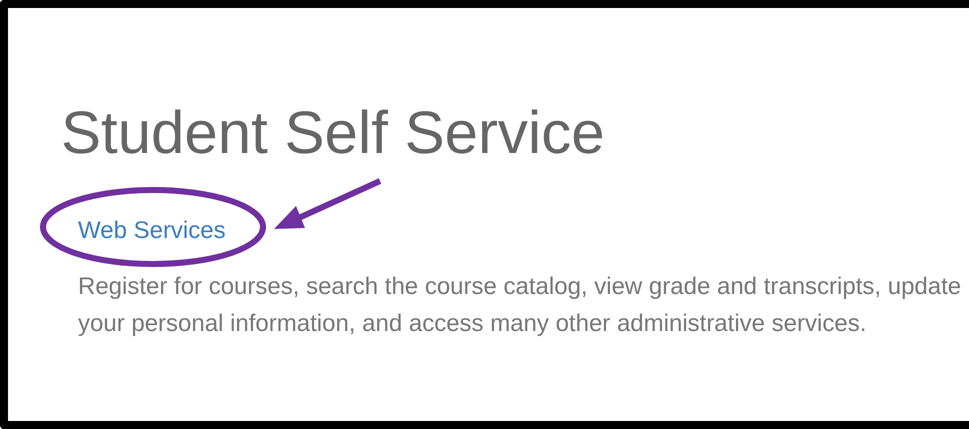 The width and height of the screenshot is (969, 429). Describe the element at coordinates (333, 132) in the screenshot. I see `page-heading: Student Self Service` at that location.